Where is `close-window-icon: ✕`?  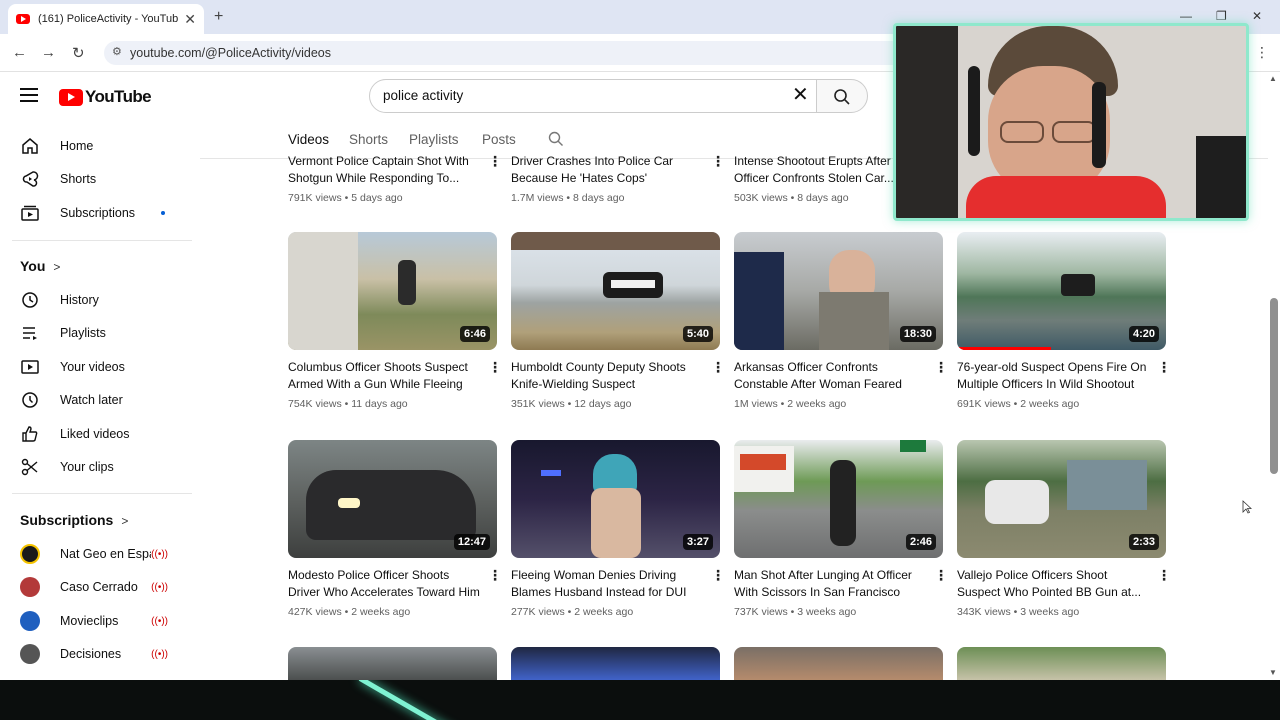 close-window-icon: ✕ is located at coordinates (1257, 16).